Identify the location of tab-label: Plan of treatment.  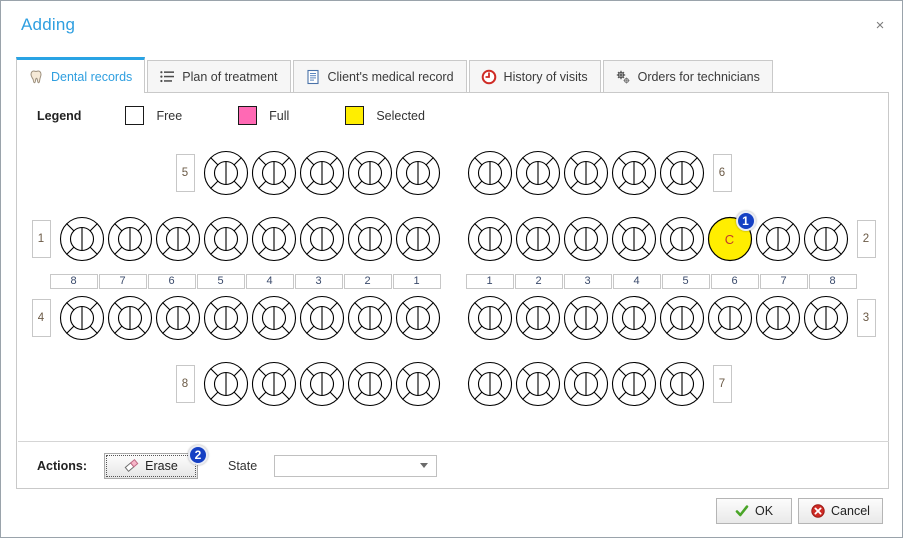
(230, 77).